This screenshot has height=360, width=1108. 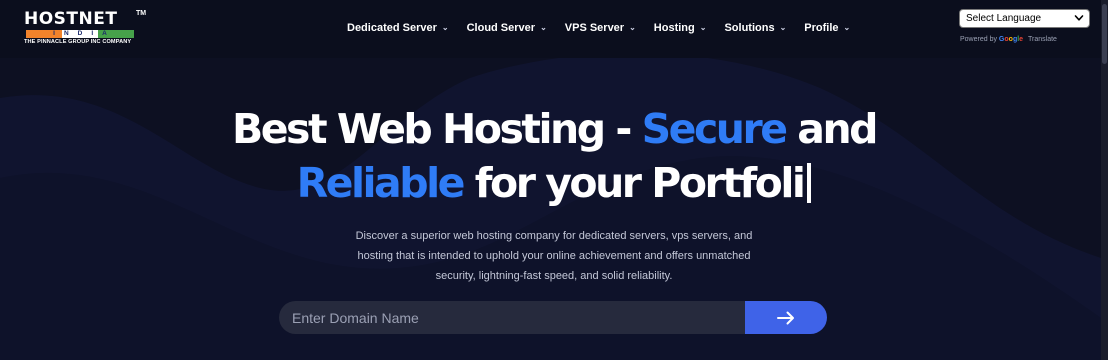 What do you see at coordinates (978, 39) in the screenshot?
I see `powered-by-label: Powered by` at bounding box center [978, 39].